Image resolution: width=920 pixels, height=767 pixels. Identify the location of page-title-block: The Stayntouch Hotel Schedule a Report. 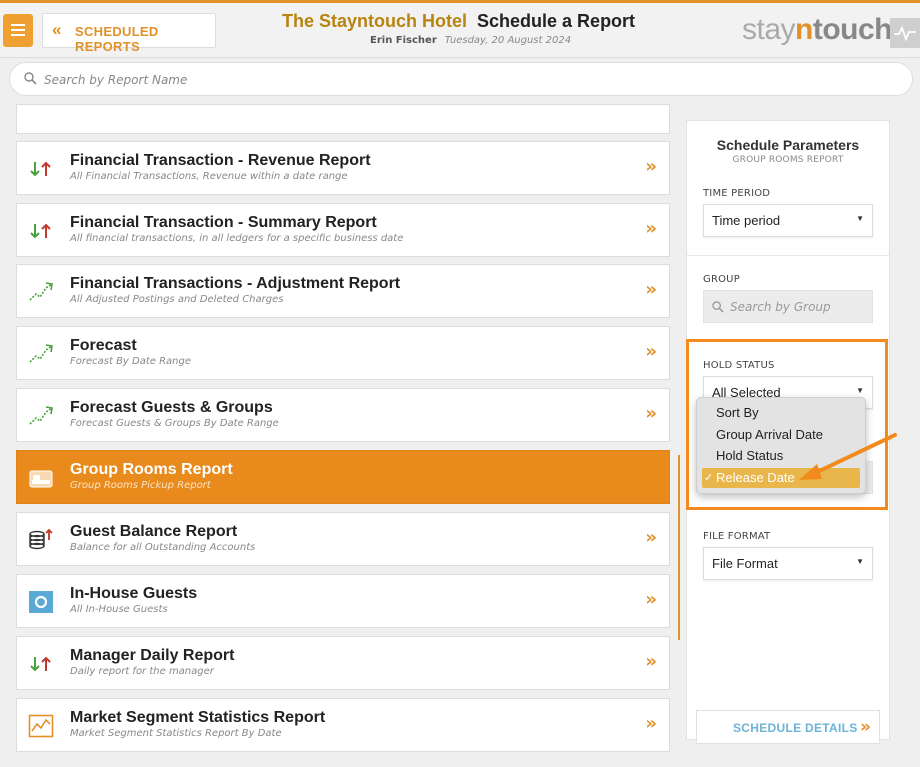
(458, 21).